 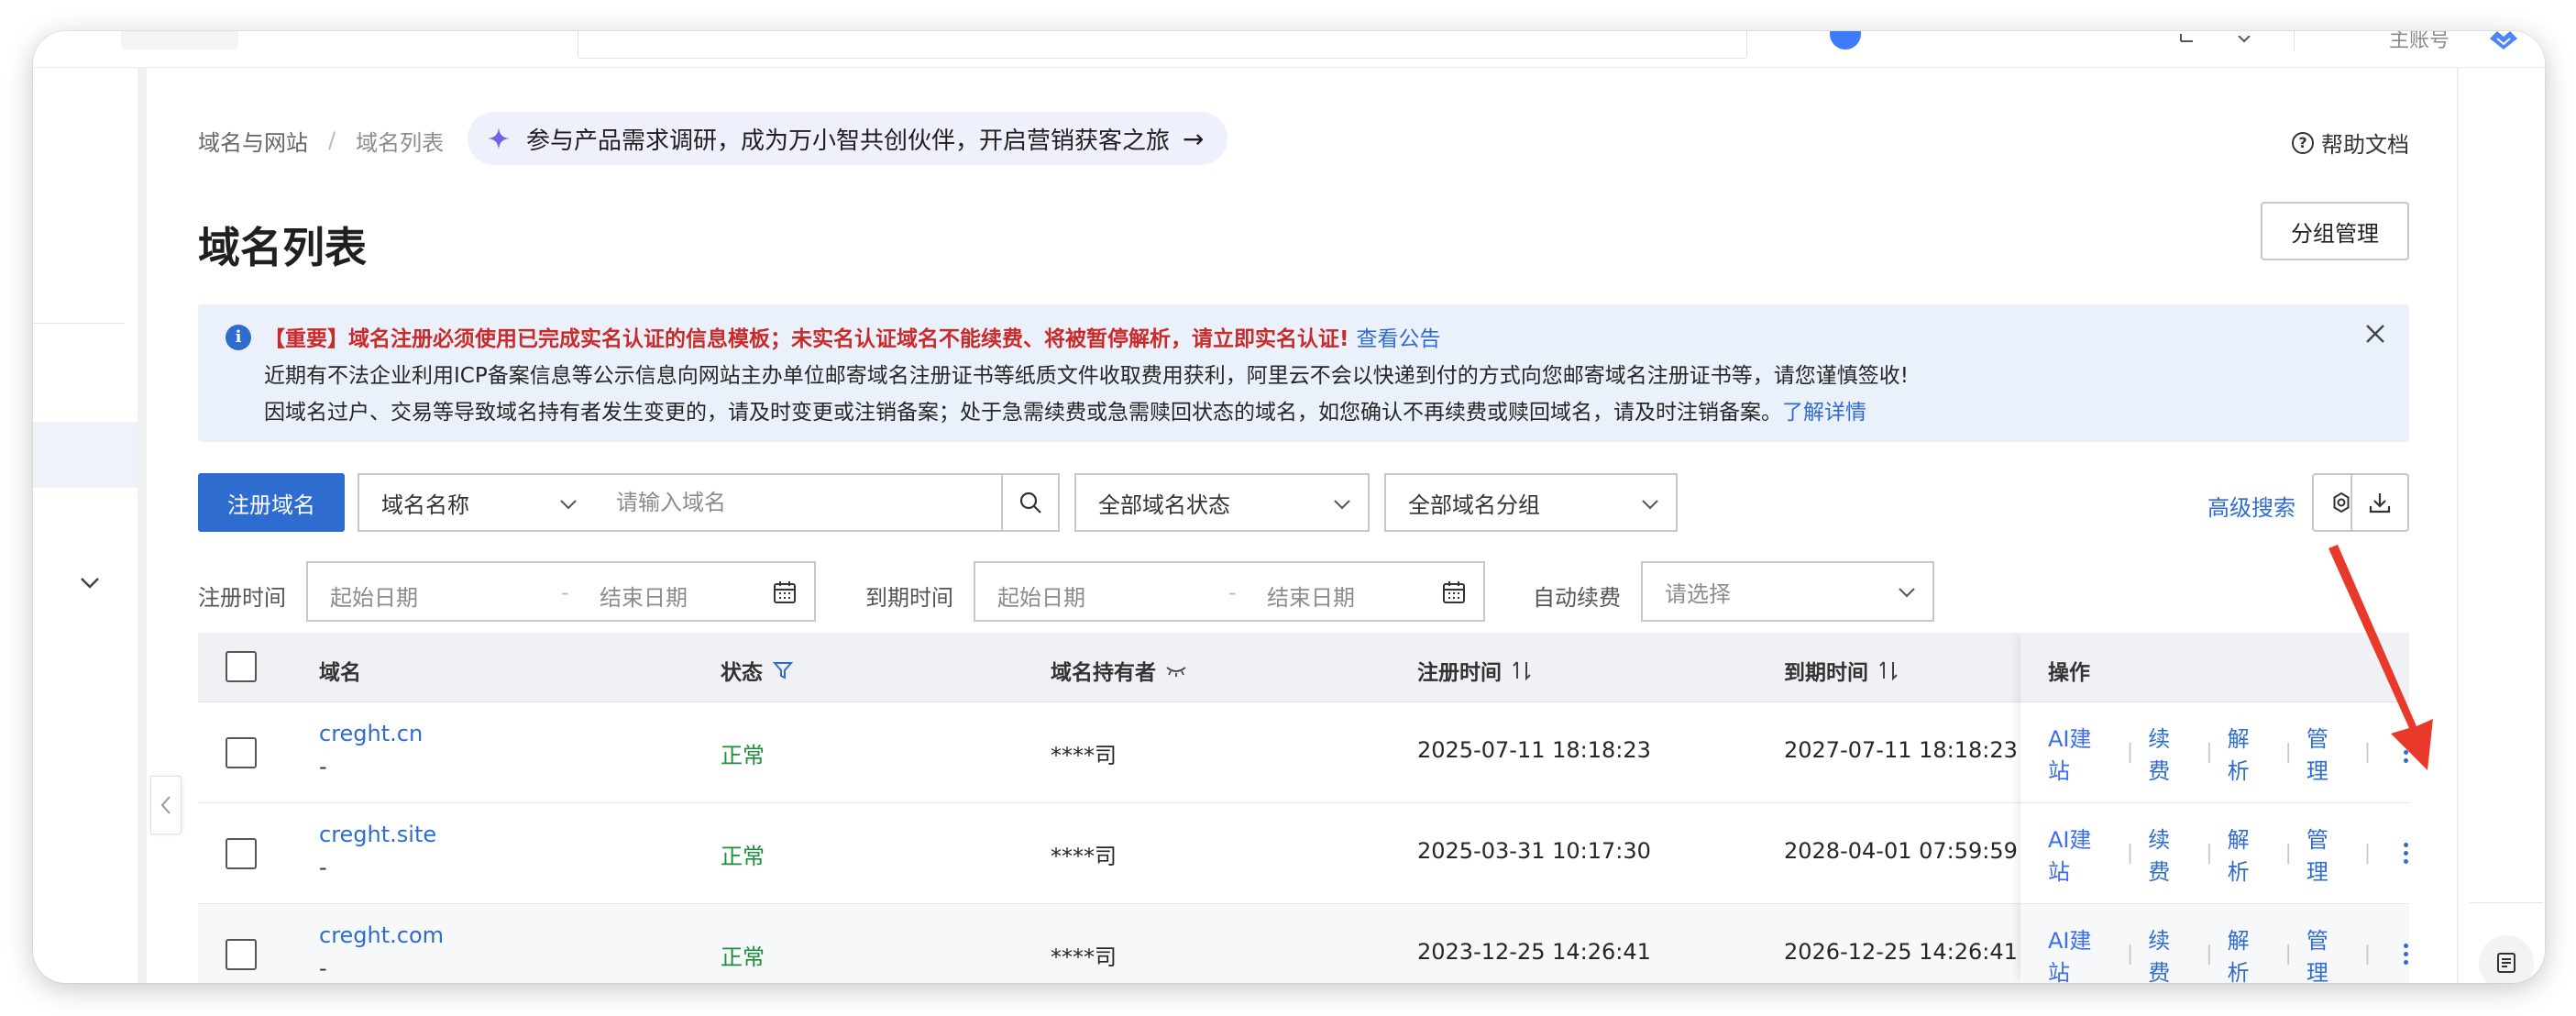 I want to click on survey-promo-banner: 参与产品需求调研，成为万小智共创伙伴，开启营销获客之旅 →, so click(x=848, y=139).